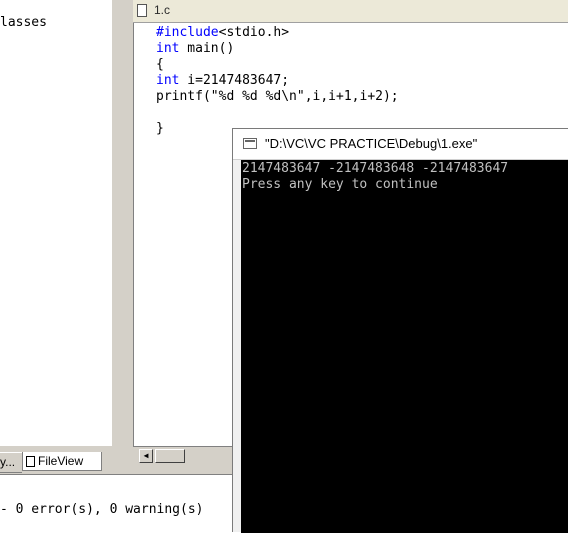 The image size is (568, 533). What do you see at coordinates (187, 32) in the screenshot?
I see `code-keyword: #include` at bounding box center [187, 32].